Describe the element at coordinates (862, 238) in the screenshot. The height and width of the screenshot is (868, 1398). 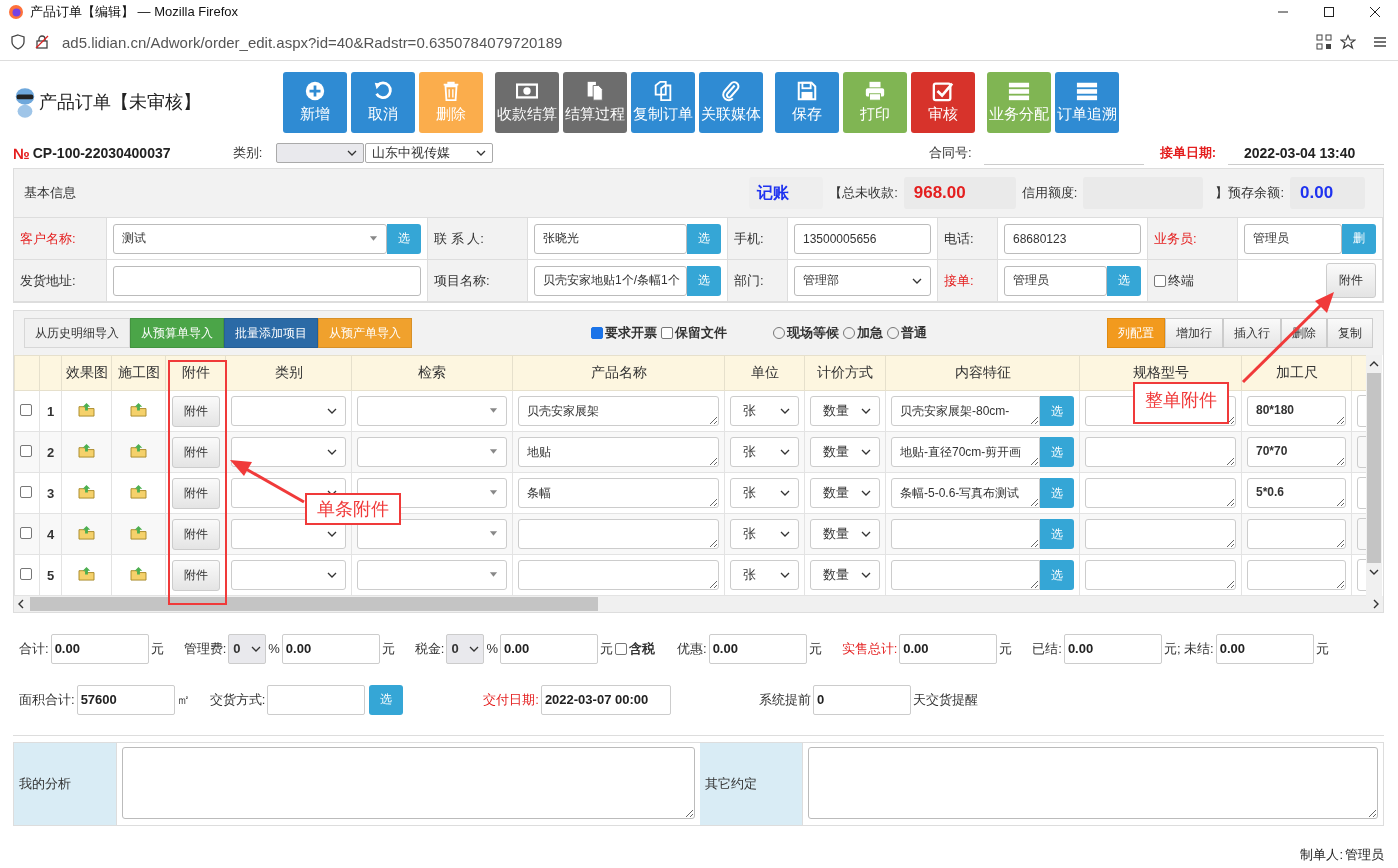
I see `input-field: 13500005656` at that location.